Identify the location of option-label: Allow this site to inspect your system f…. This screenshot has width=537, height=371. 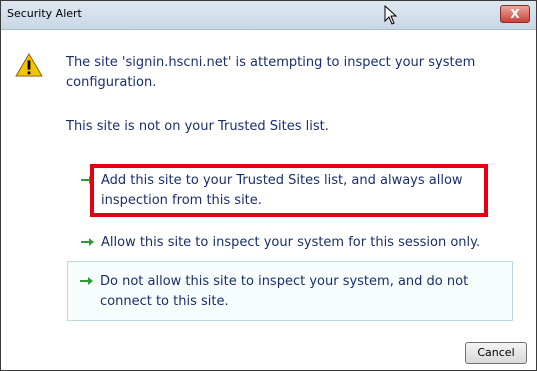
(291, 242).